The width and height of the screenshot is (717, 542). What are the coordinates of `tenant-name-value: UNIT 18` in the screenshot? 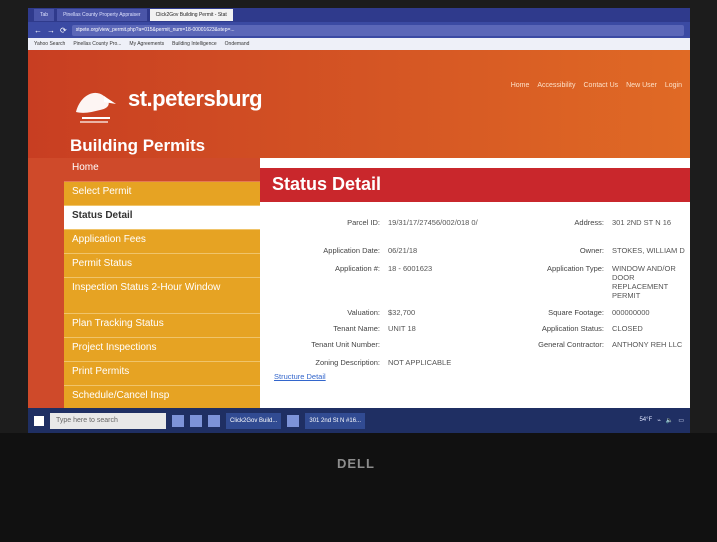 It's located at (402, 328).